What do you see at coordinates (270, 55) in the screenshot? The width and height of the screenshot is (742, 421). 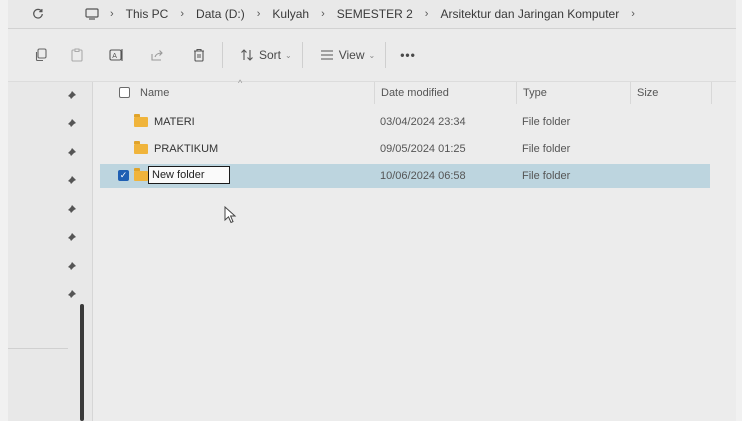 I see `sort-label: Sort` at bounding box center [270, 55].